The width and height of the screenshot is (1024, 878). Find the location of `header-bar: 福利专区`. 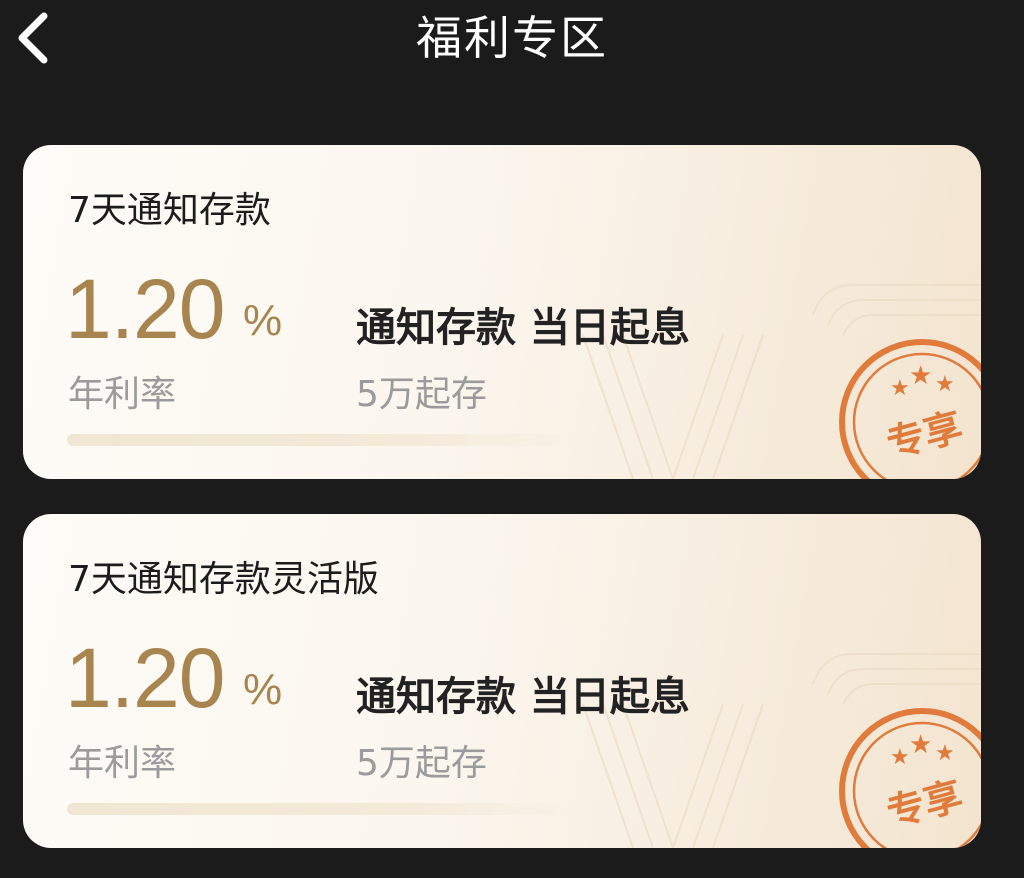

header-bar: 福利专区 is located at coordinates (512, 40).